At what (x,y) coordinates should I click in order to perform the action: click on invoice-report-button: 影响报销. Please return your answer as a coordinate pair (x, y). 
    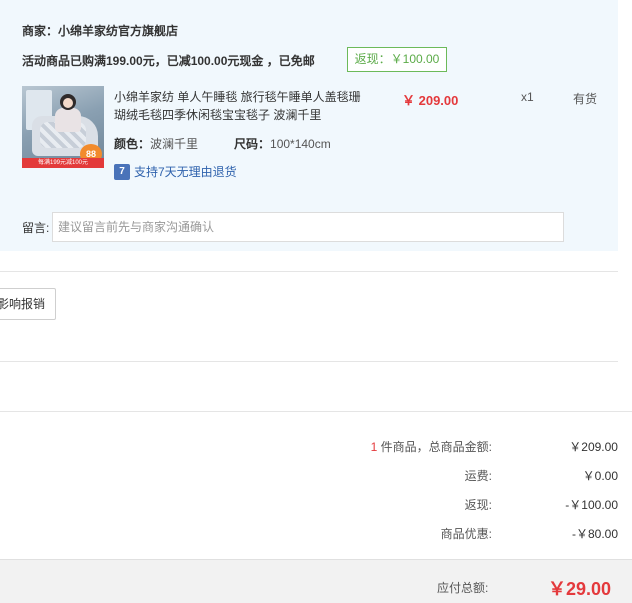
    Looking at the image, I should click on (28, 304).